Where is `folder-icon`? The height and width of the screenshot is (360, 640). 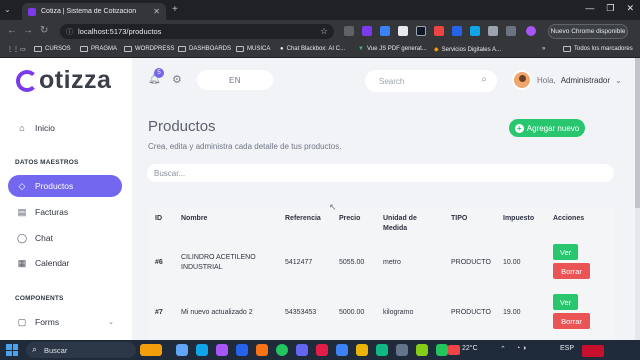
folder-icon is located at coordinates (182, 49).